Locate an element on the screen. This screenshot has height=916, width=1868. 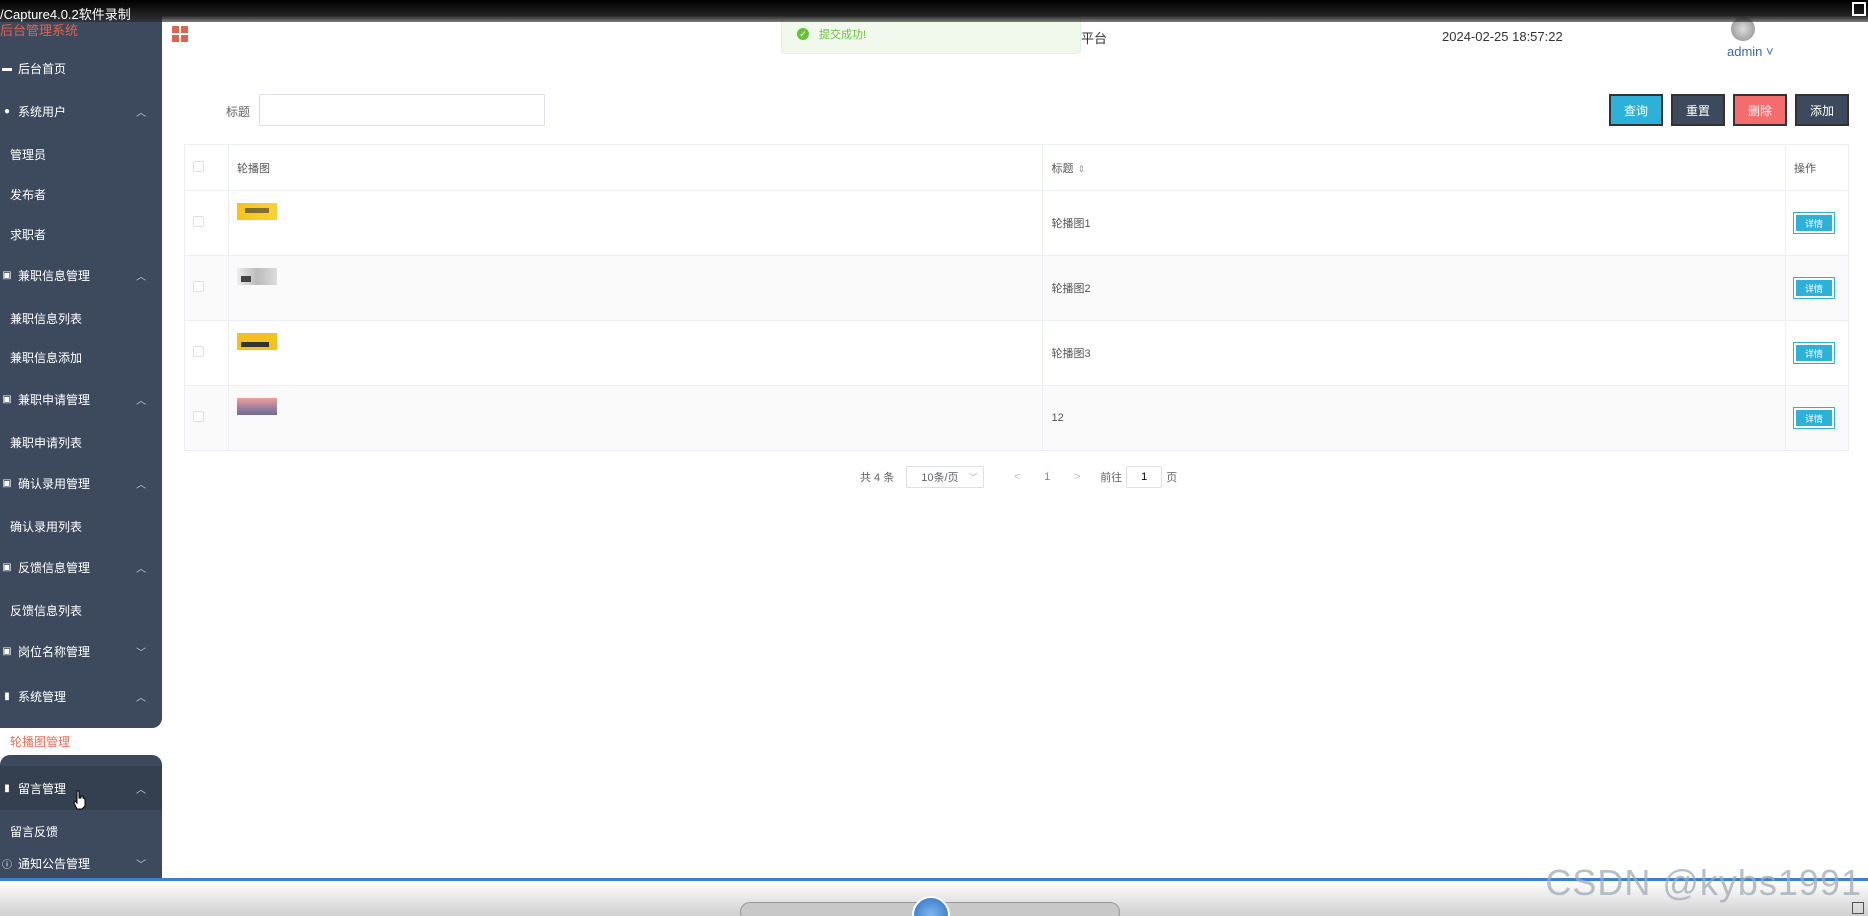
current-page: 1 is located at coordinates (1047, 477).